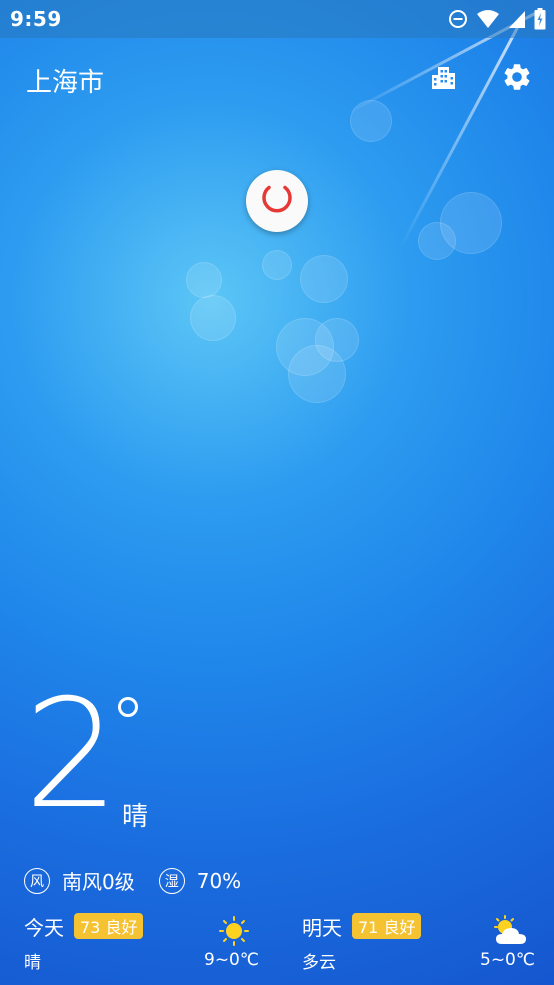  Describe the element at coordinates (507, 960) in the screenshot. I see `forecast-temp-range: 5~0℃` at that location.